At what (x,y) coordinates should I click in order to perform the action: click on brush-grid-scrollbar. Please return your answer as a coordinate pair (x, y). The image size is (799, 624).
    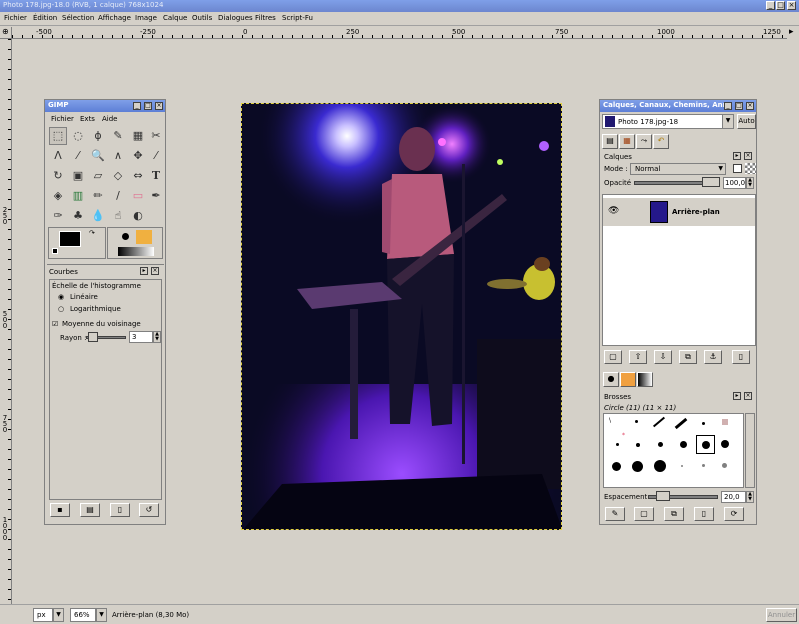
    Looking at the image, I should click on (750, 450).